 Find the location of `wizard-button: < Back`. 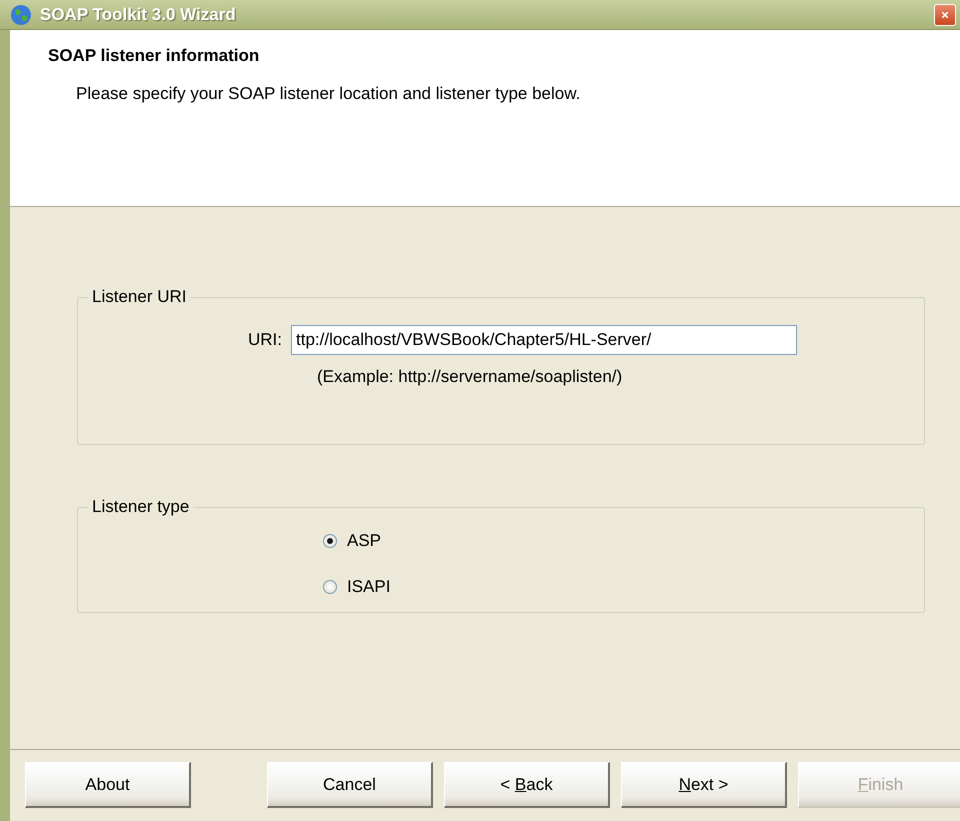

wizard-button: < Back is located at coordinates (527, 785).